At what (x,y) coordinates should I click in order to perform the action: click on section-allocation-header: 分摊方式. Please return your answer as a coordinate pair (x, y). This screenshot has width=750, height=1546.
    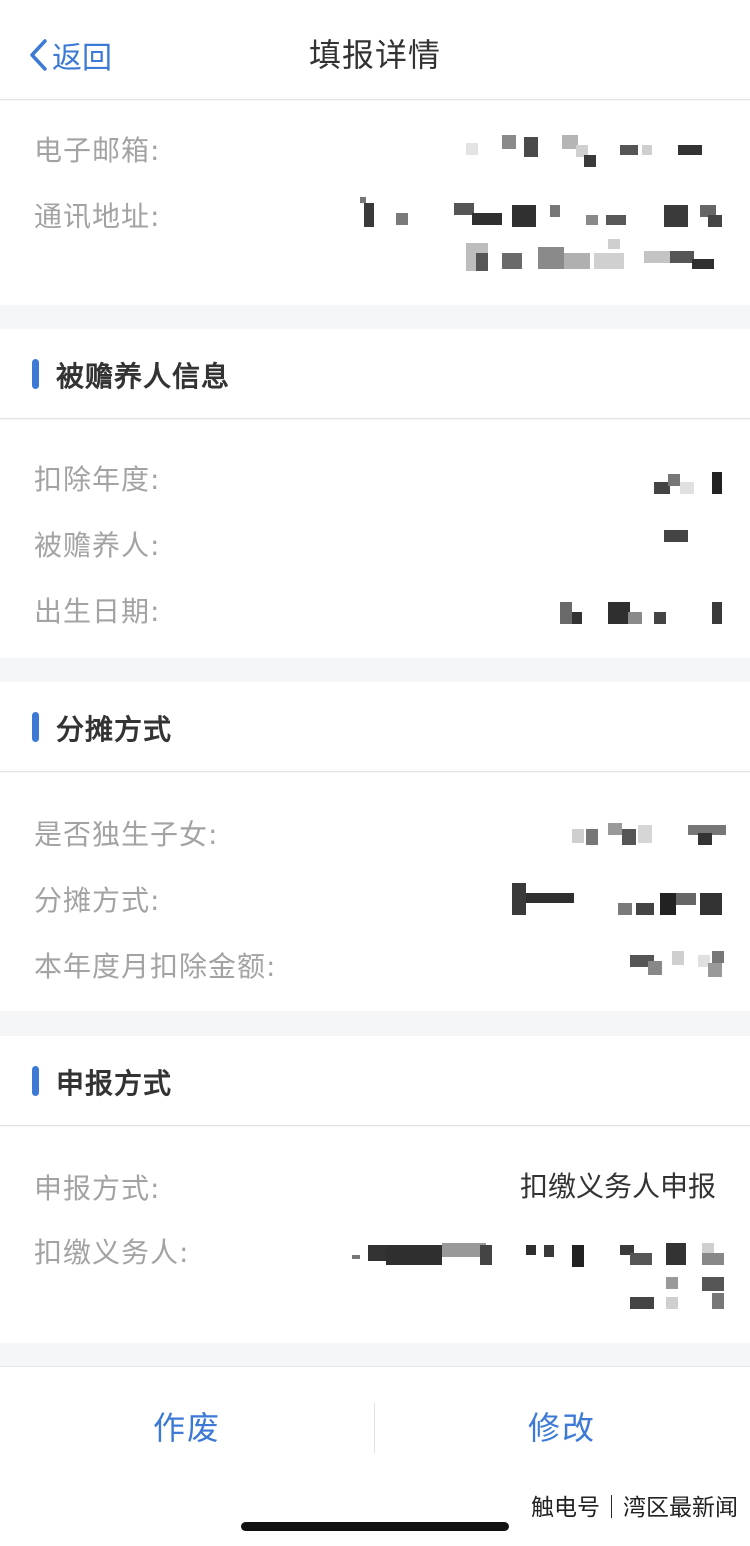
    Looking at the image, I should click on (375, 727).